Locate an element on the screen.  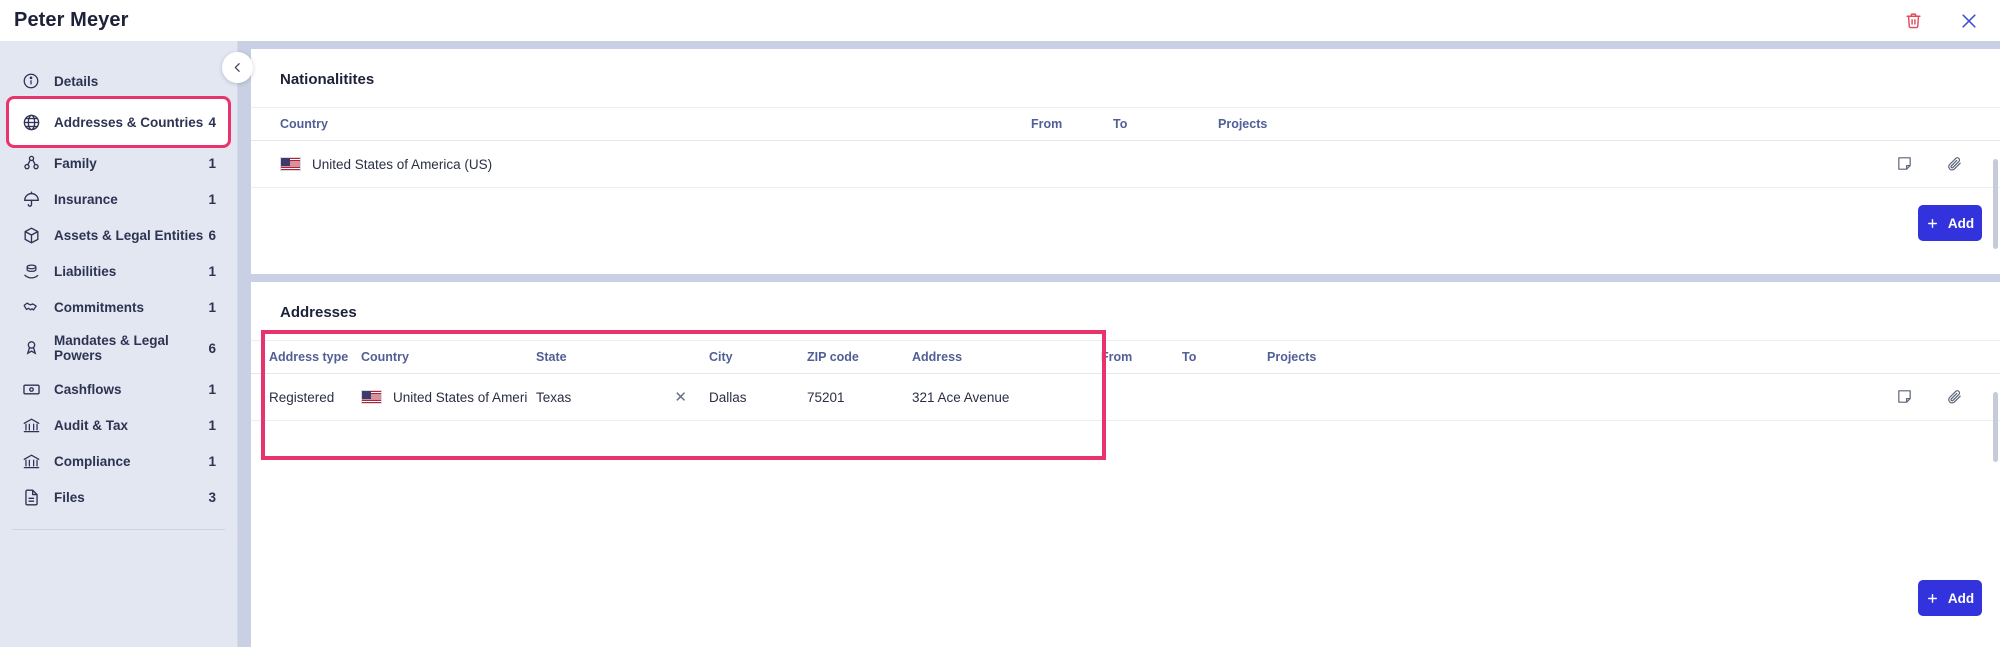
award-person-icon is located at coordinates (31, 348).